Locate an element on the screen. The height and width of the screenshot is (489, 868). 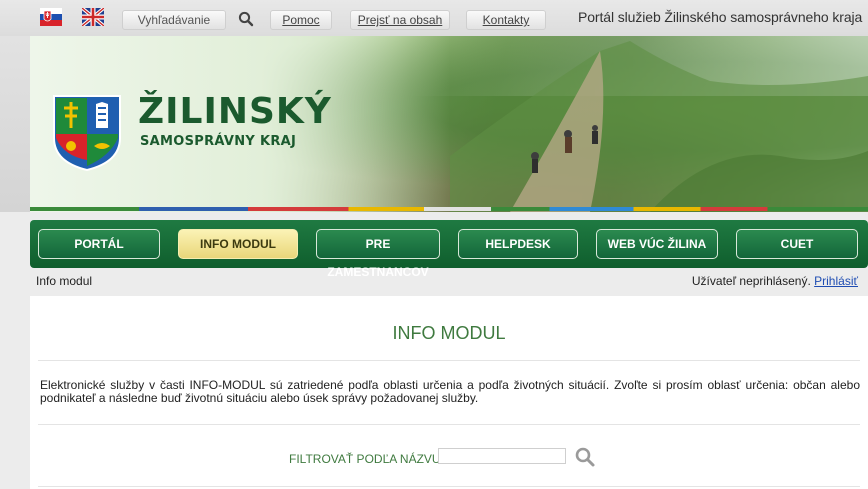
nav-item-cuet: CUET is located at coordinates (797, 244).